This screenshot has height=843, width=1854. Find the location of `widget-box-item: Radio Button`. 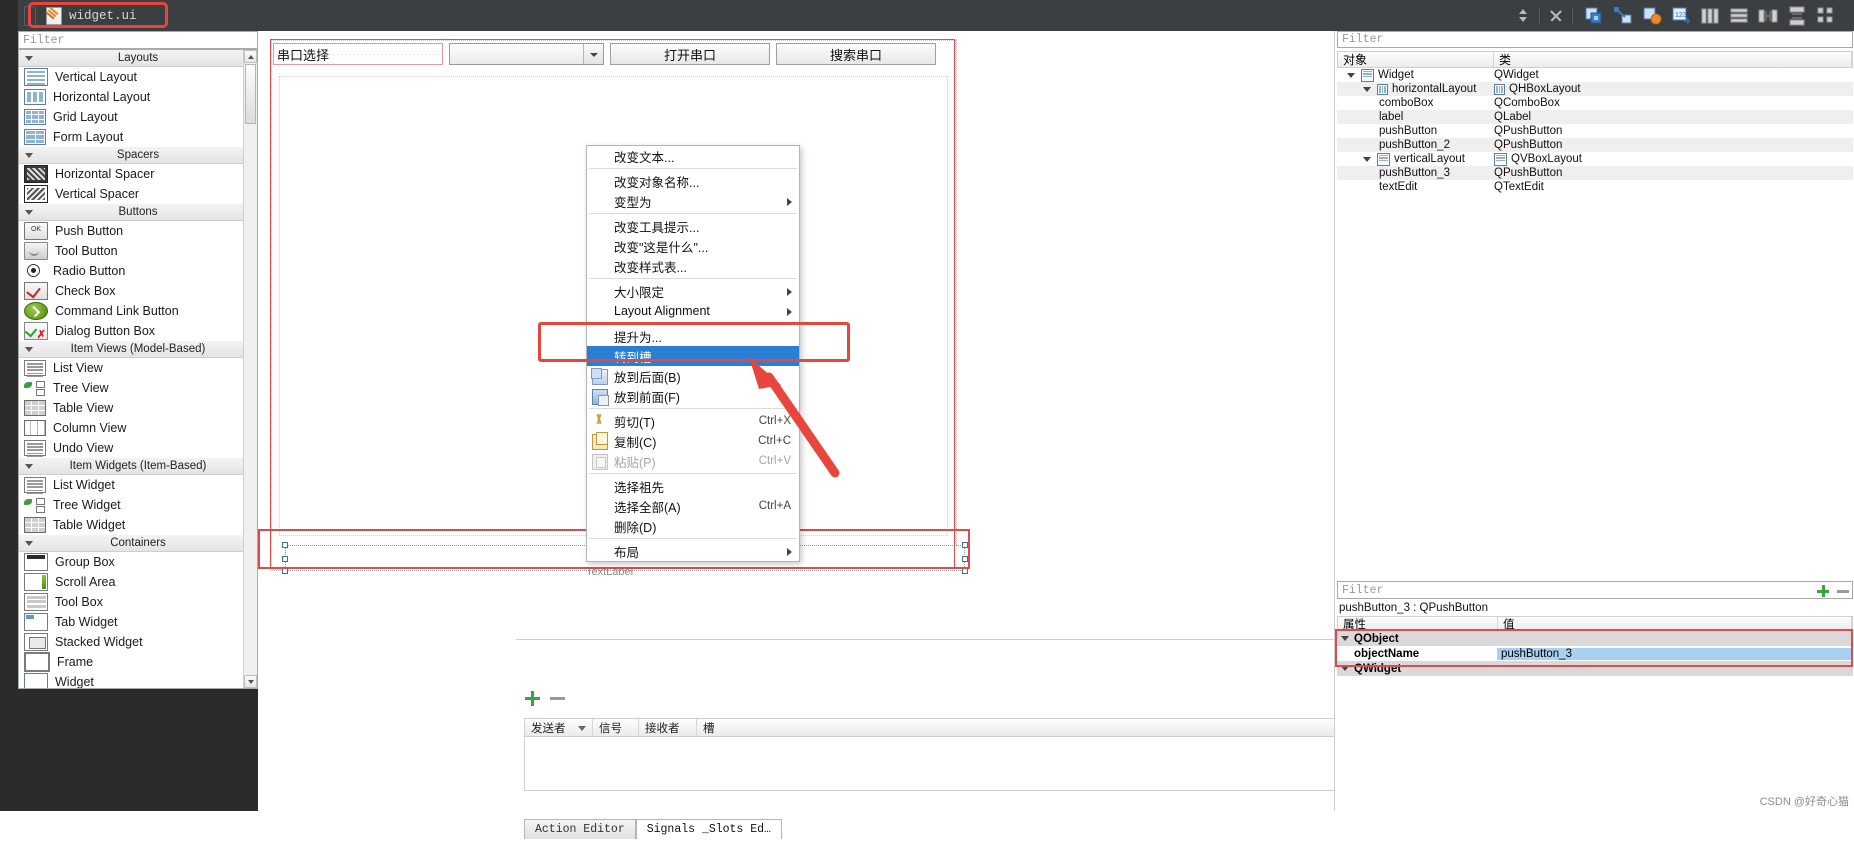

widget-box-item: Radio Button is located at coordinates (138, 271).